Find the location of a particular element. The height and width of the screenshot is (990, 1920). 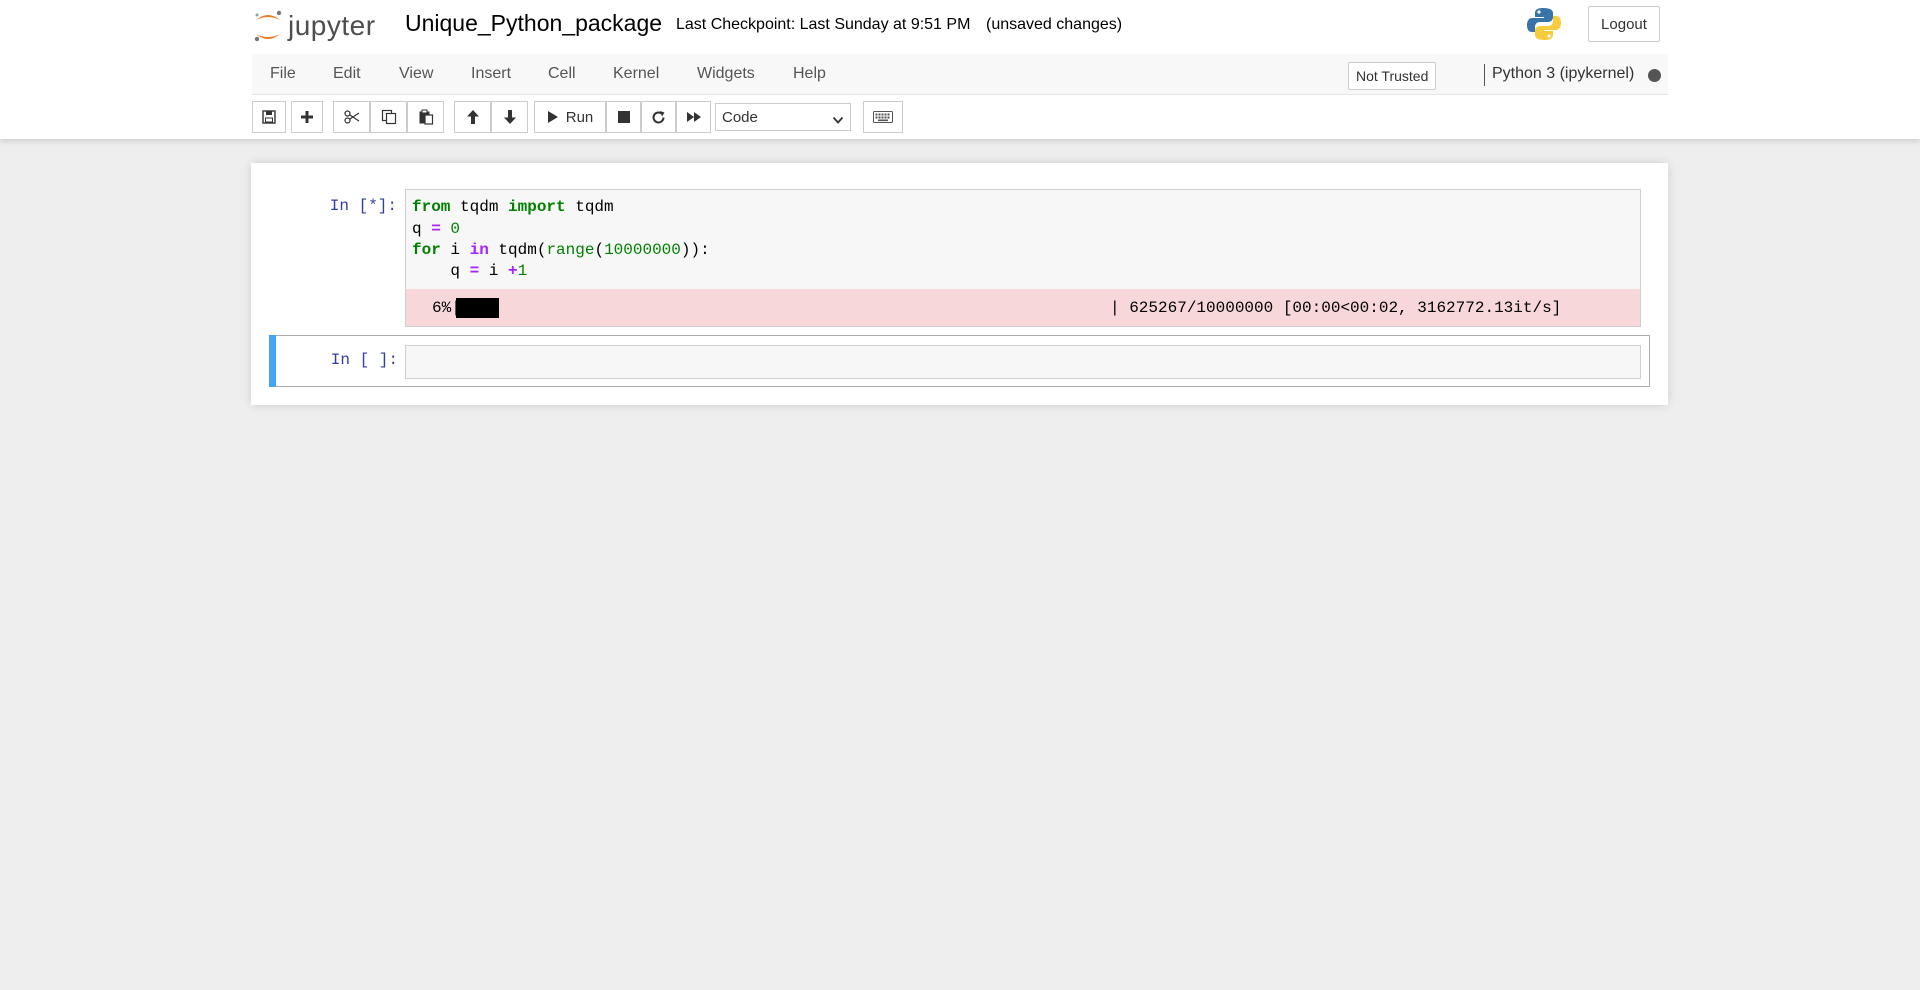

autosave-status: (unsaved changes) is located at coordinates (1054, 24).